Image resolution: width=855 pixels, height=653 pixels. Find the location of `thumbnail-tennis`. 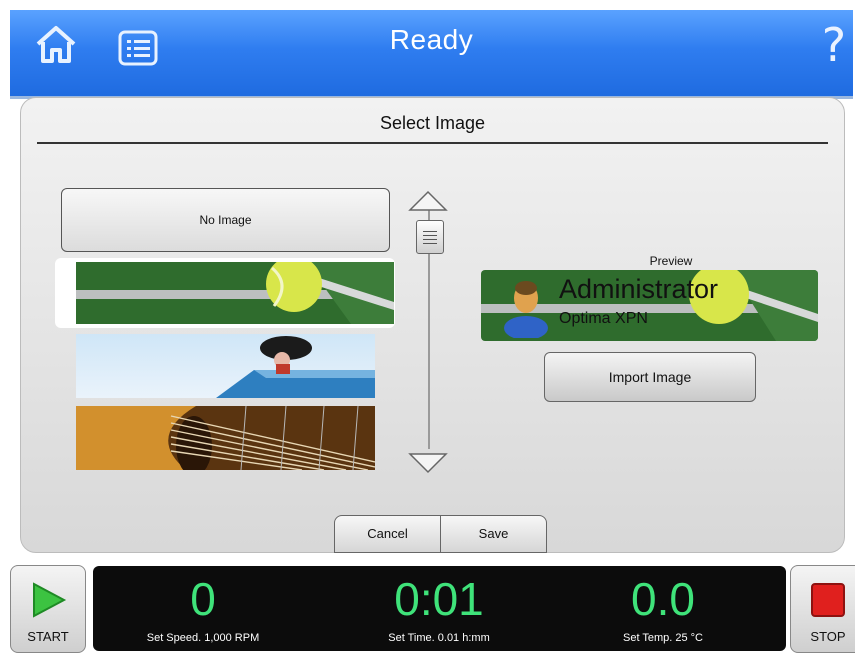

thumbnail-tennis is located at coordinates (235, 293).